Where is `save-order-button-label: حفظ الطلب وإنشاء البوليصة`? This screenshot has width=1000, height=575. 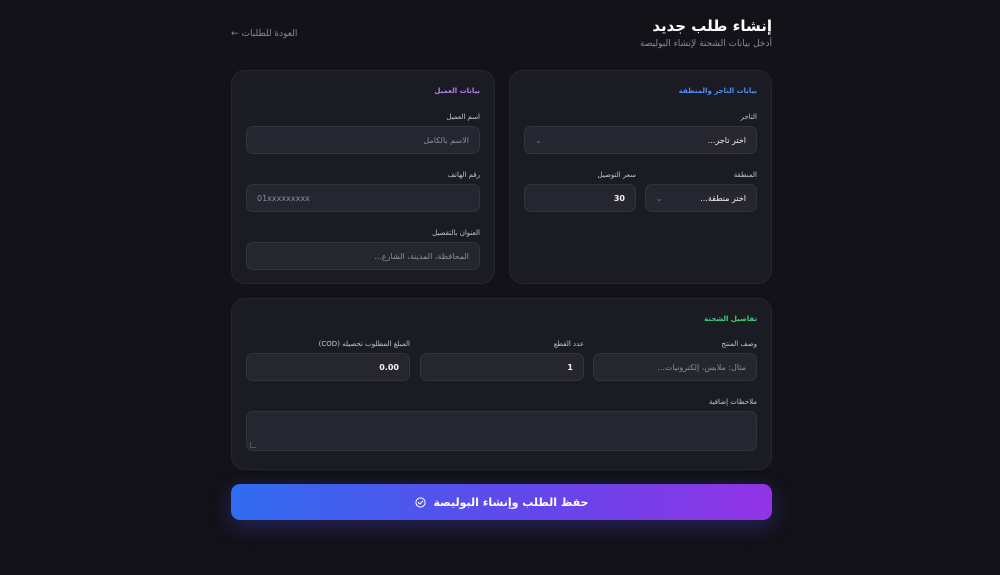 save-order-button-label: حفظ الطلب وإنشاء البوليصة is located at coordinates (511, 502).